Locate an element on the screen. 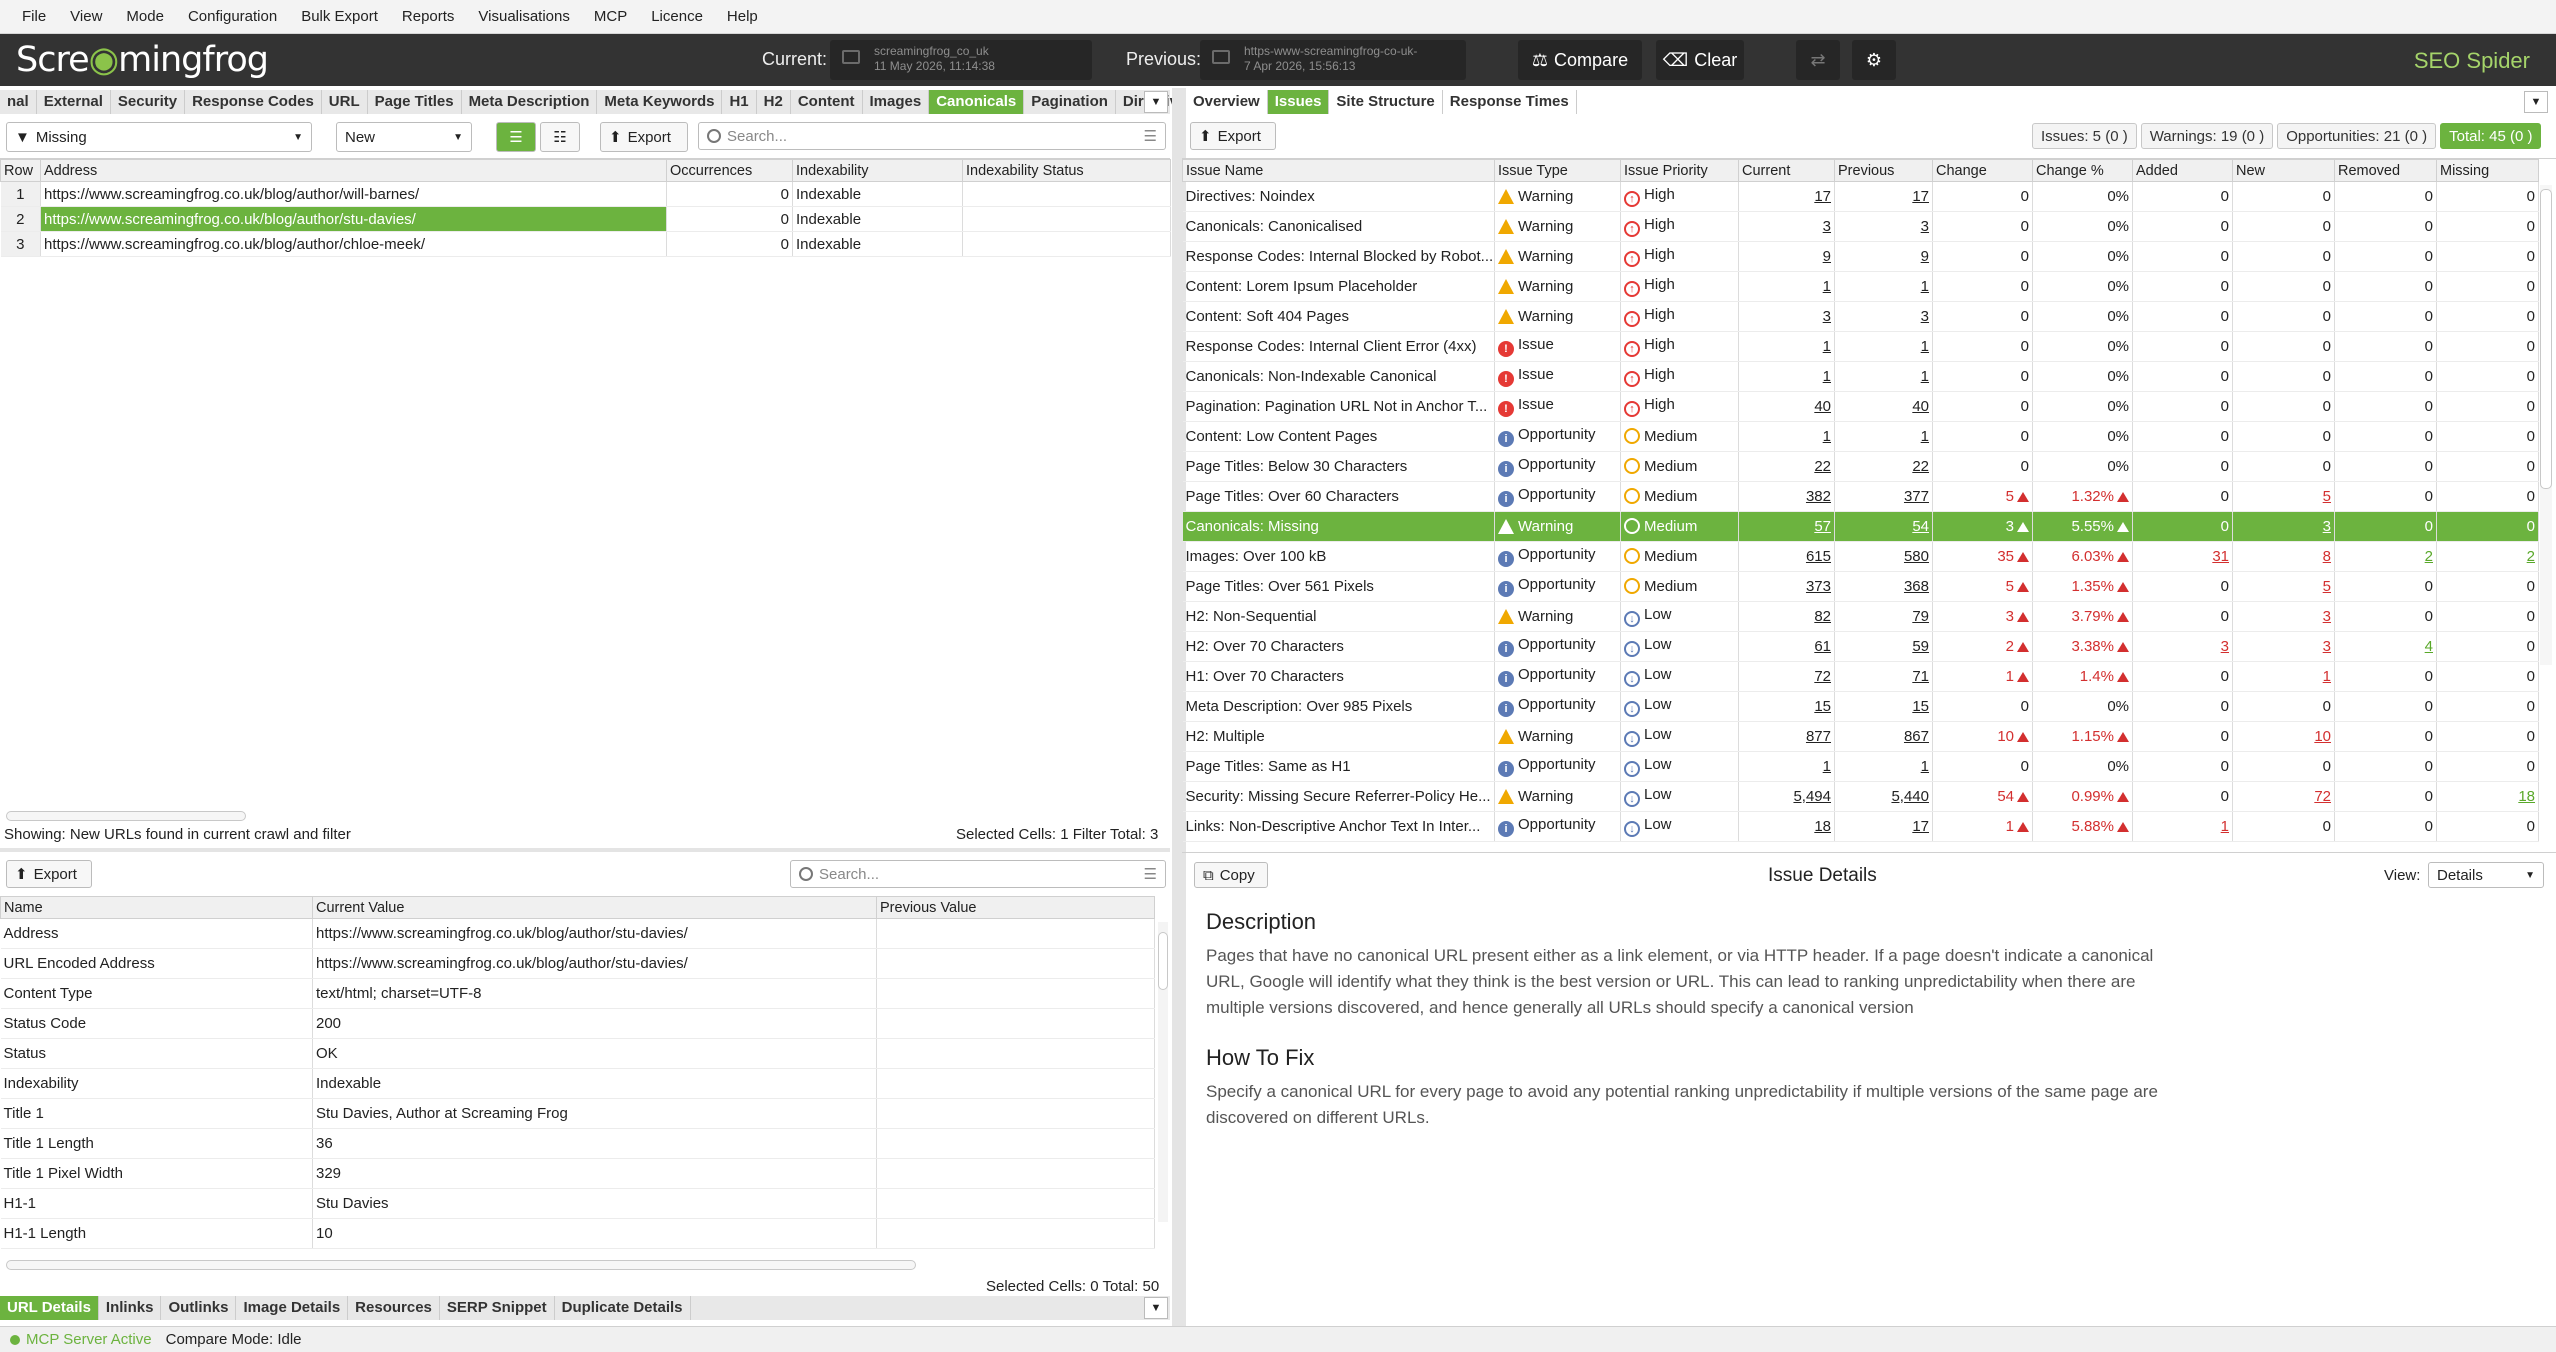 This screenshot has width=2556, height=1352. tabs-overflow-dropdown: ▼ is located at coordinates (1156, 102).